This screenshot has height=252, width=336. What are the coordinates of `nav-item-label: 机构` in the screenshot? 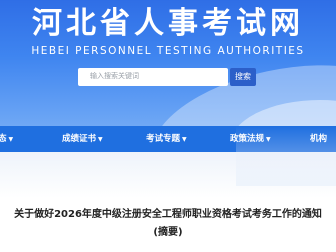 It's located at (319, 139).